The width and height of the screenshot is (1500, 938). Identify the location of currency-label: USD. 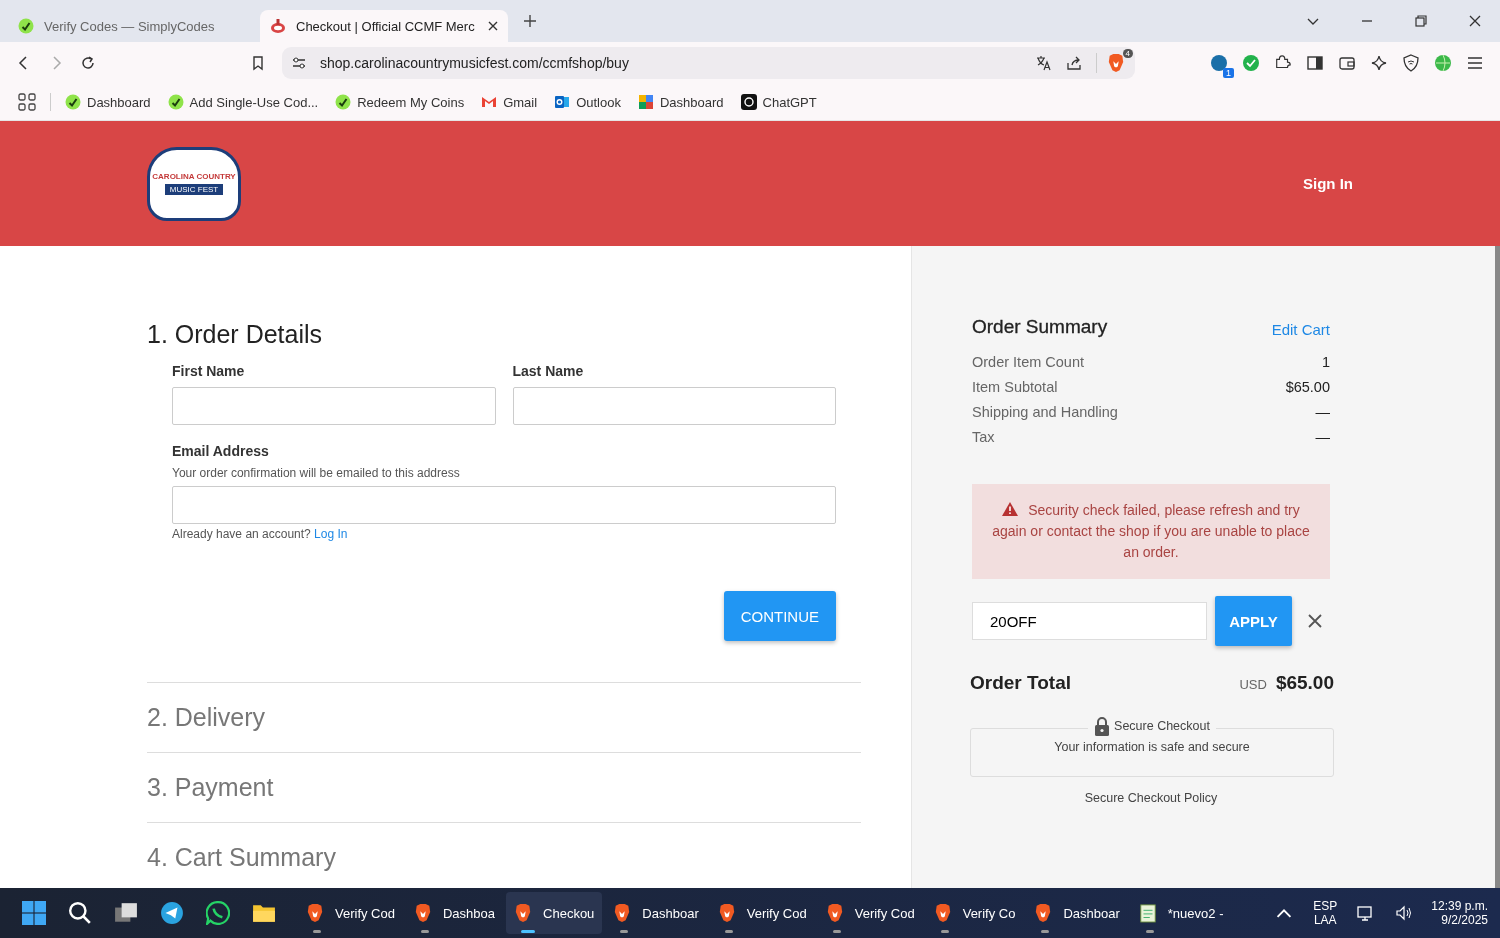
(1253, 684).